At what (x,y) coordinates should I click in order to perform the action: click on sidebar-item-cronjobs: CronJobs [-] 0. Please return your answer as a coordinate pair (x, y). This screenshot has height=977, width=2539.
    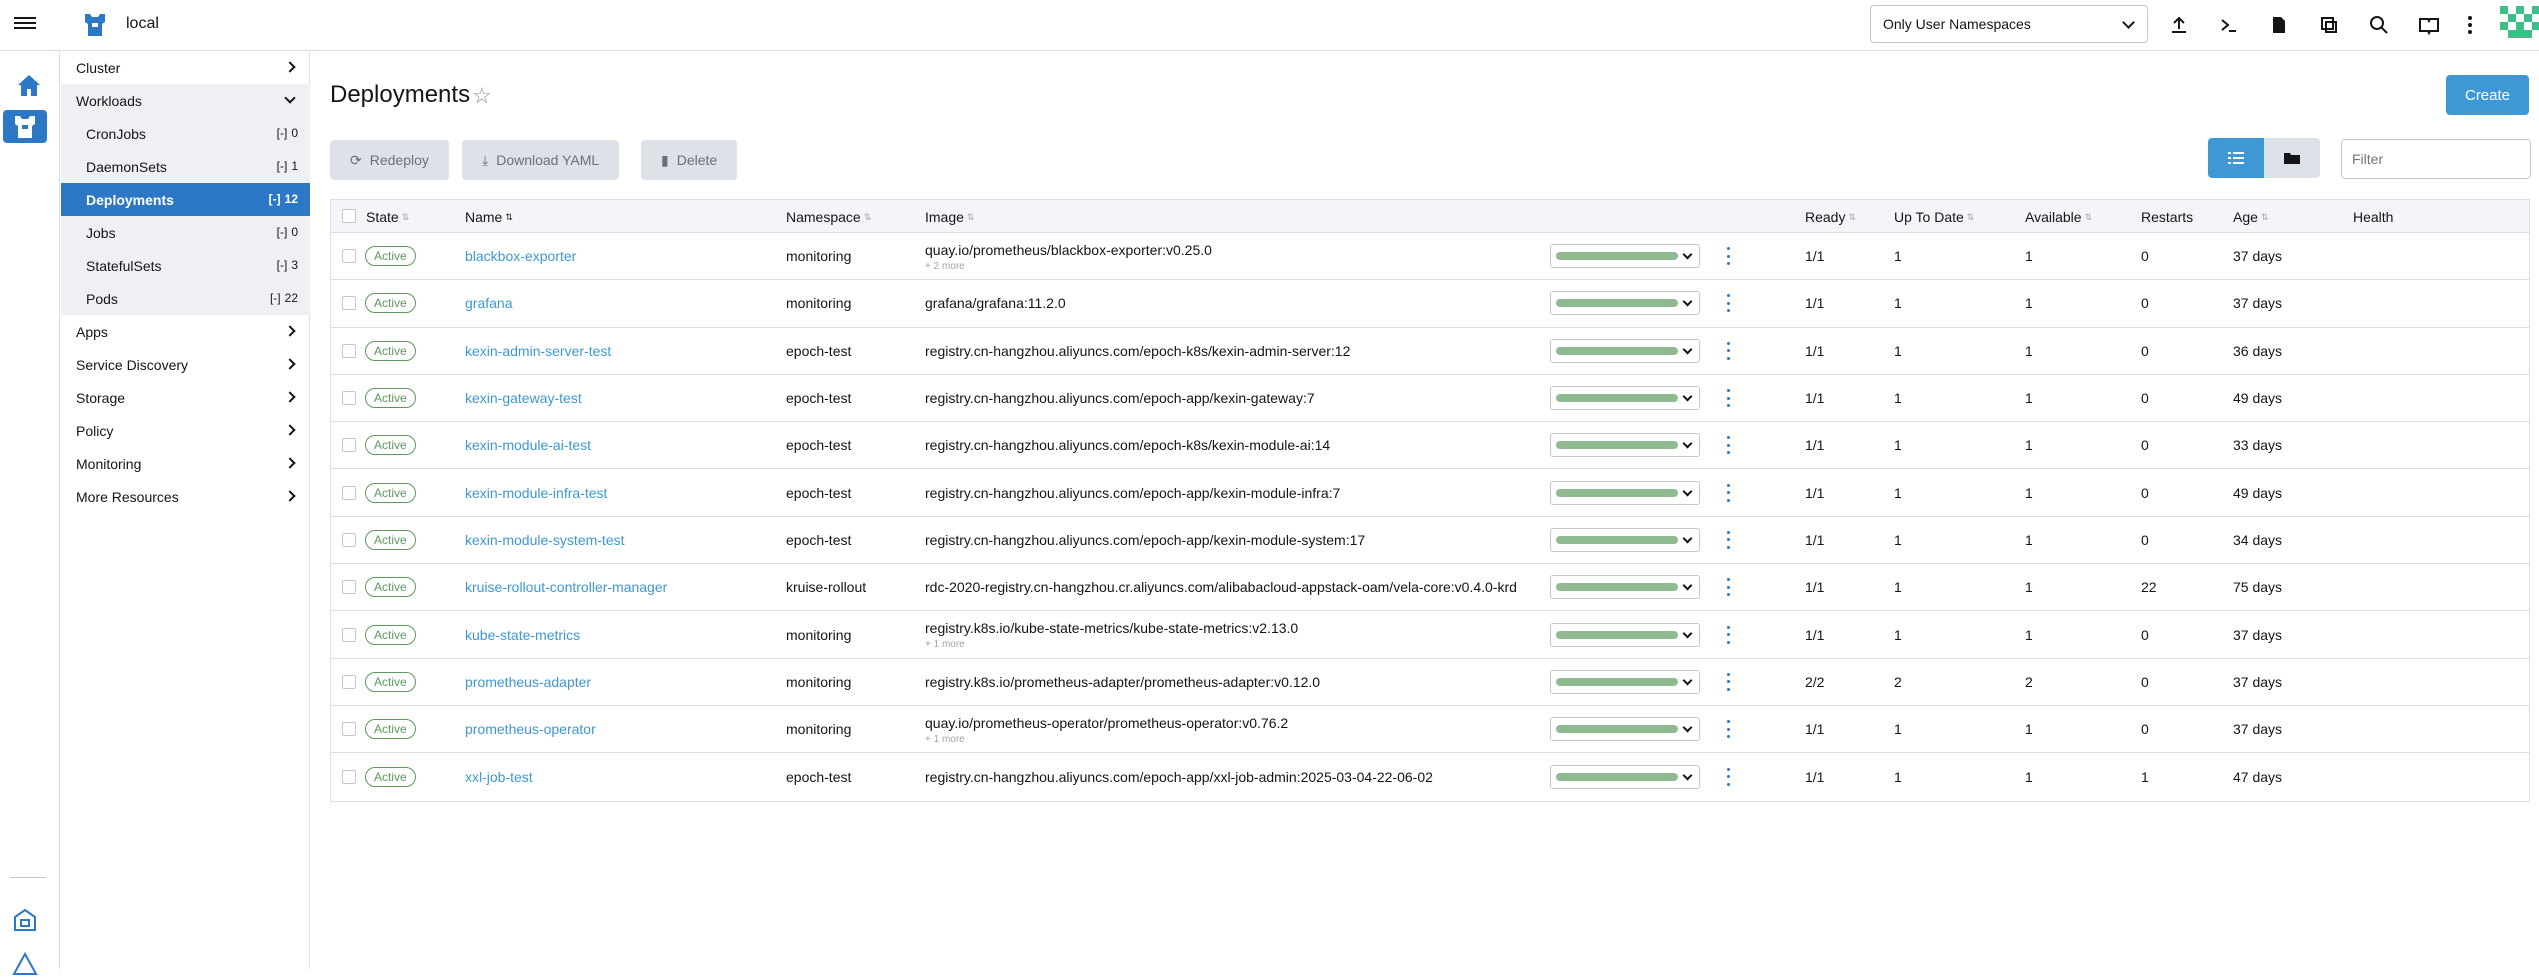
    Looking at the image, I should click on (185, 133).